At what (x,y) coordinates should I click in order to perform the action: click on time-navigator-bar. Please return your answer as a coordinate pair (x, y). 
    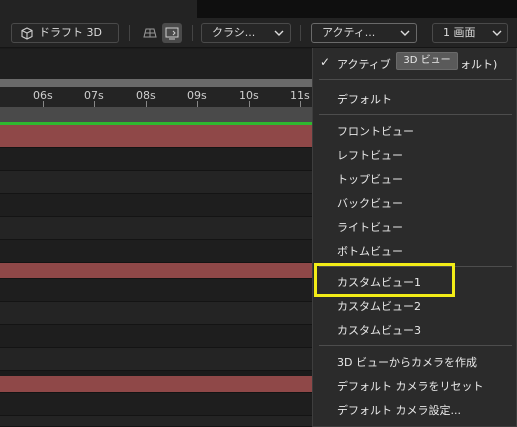
    Looking at the image, I should click on (156, 83).